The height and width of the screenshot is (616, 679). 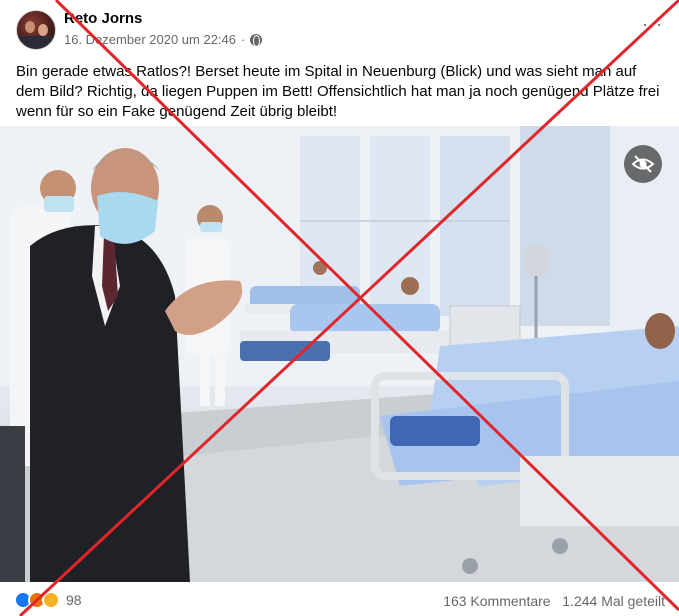 I want to click on author-name: Reto Jorns, so click(x=103, y=18).